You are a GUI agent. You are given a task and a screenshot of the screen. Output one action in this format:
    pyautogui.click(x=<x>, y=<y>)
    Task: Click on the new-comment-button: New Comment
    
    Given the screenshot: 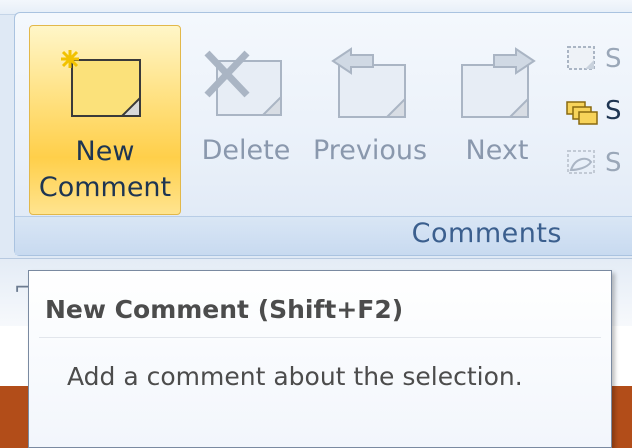 What is the action you would take?
    pyautogui.click(x=105, y=120)
    